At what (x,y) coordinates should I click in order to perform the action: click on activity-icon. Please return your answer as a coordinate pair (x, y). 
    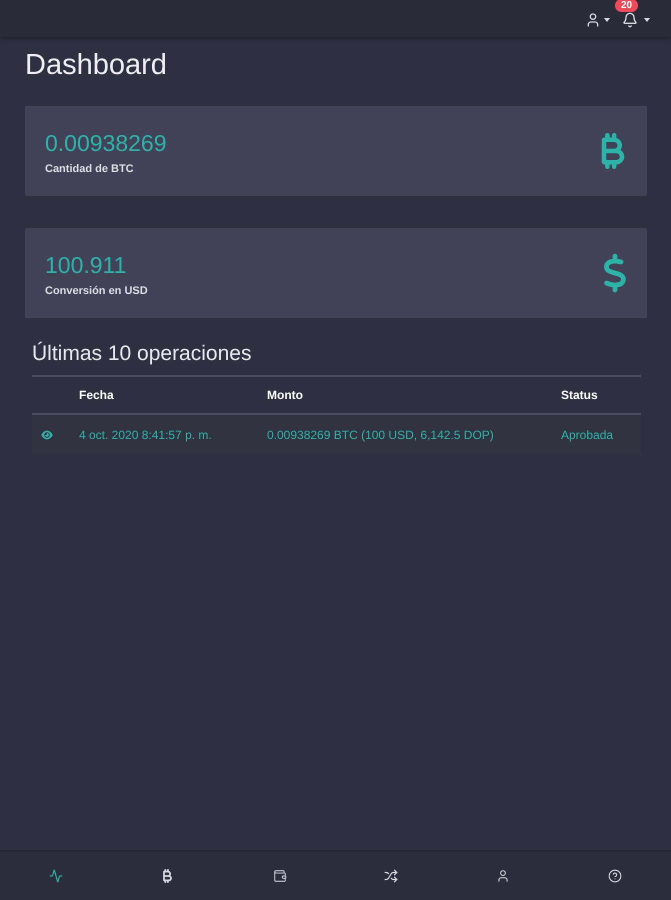
    Looking at the image, I should click on (55, 876).